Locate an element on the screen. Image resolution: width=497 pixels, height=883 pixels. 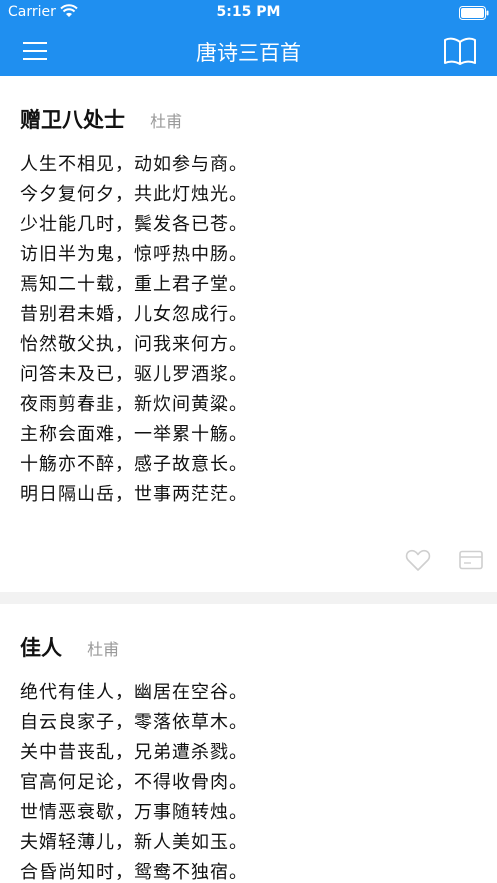
poem-line: 自云良家子，零落依草木。 is located at coordinates (134, 722).